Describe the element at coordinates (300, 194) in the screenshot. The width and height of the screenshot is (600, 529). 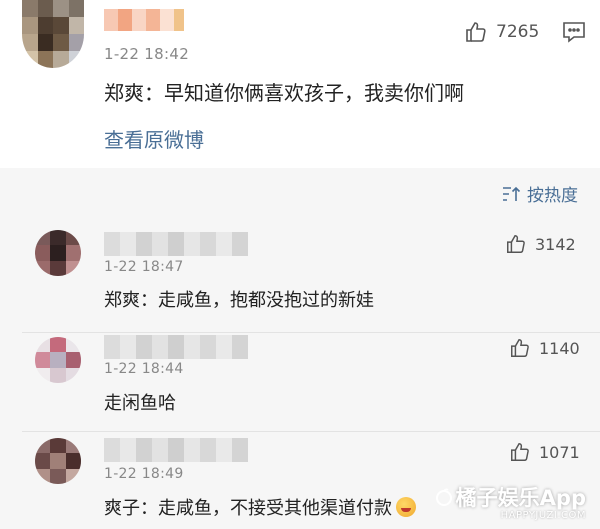
I see `sort-bar: 按热度` at that location.